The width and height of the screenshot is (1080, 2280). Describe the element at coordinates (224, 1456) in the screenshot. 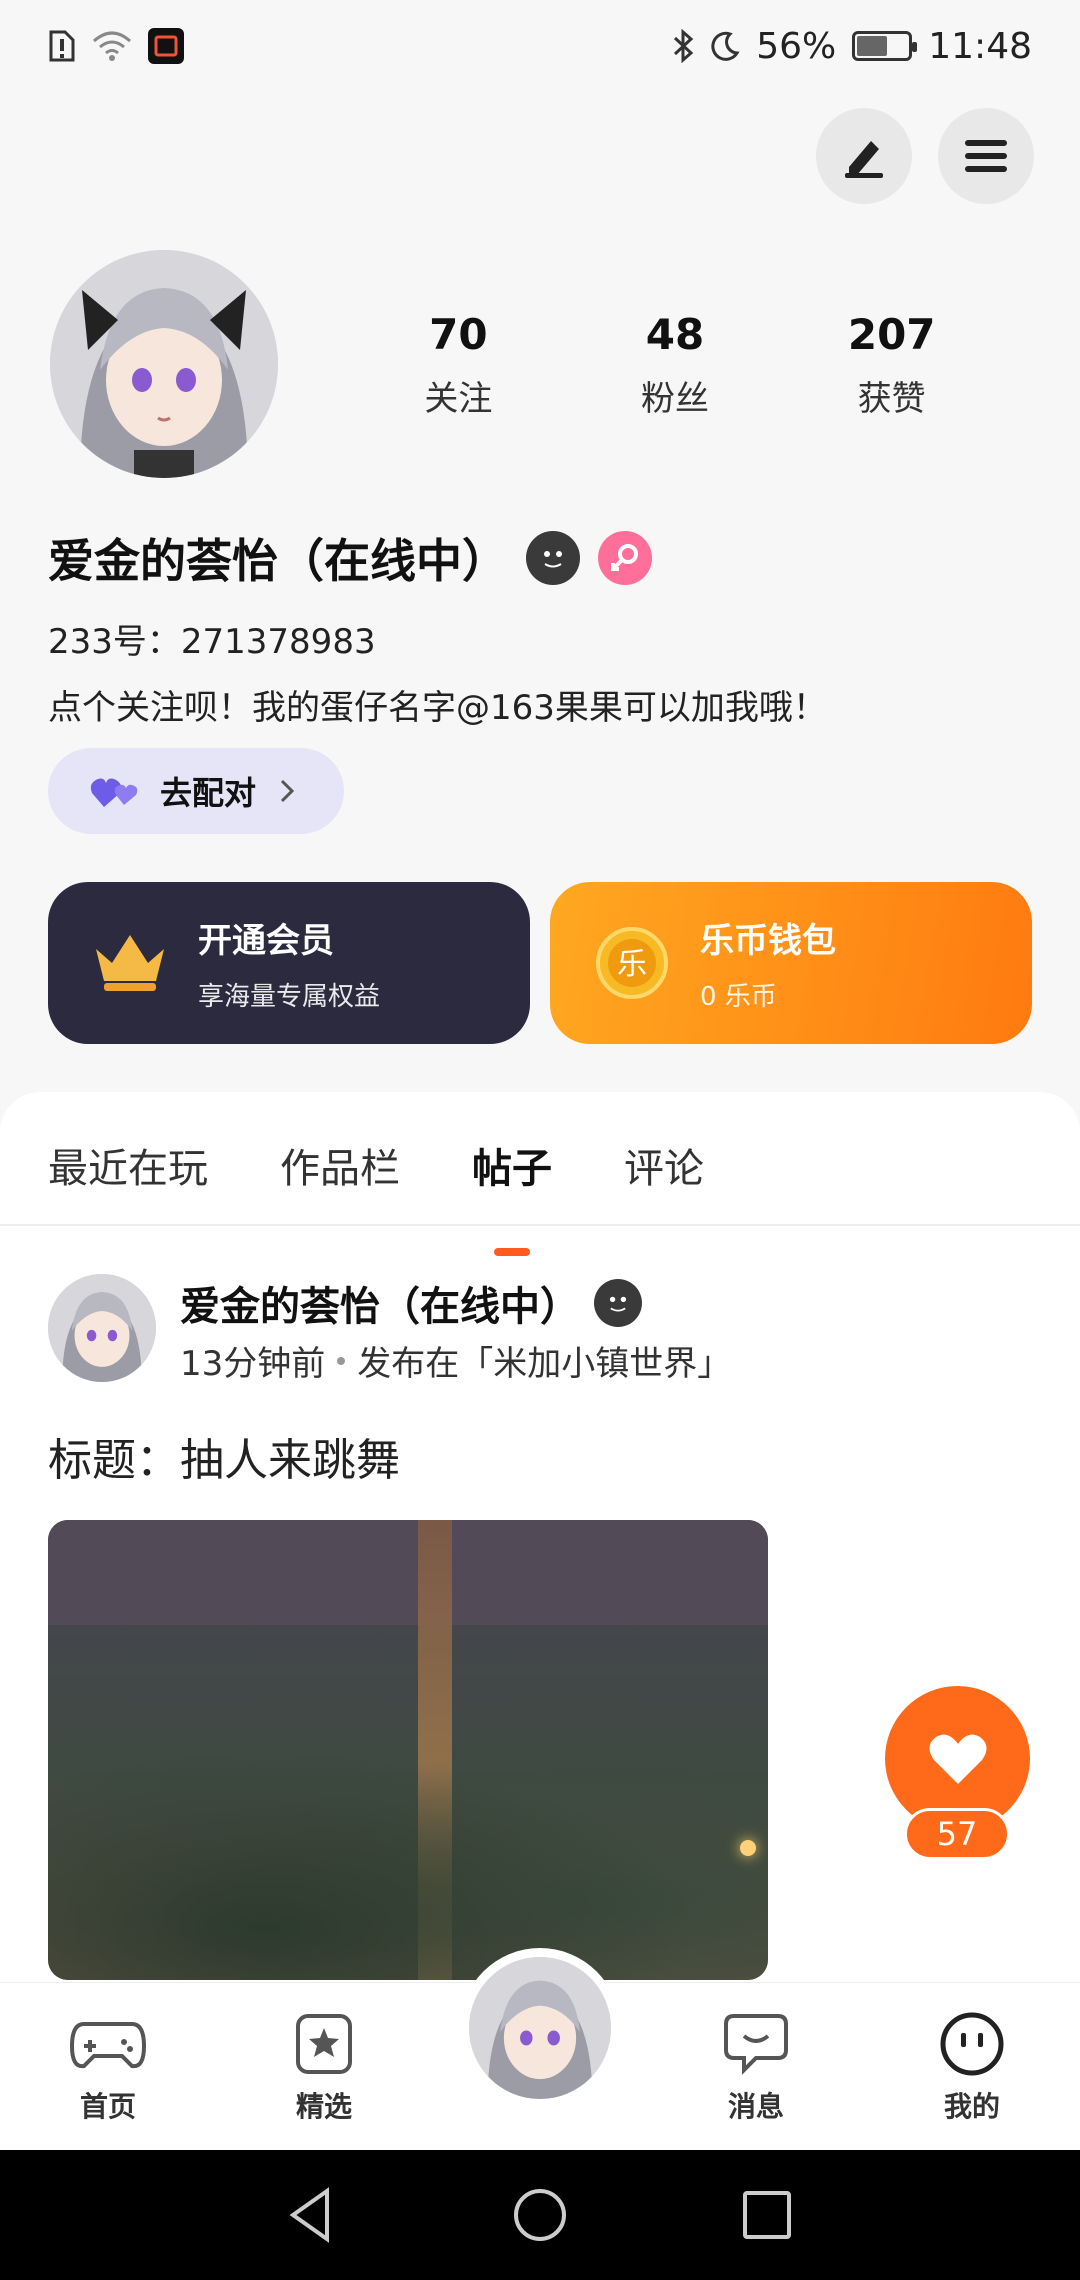

I see `post-title: 标题：抽人来跳舞` at that location.